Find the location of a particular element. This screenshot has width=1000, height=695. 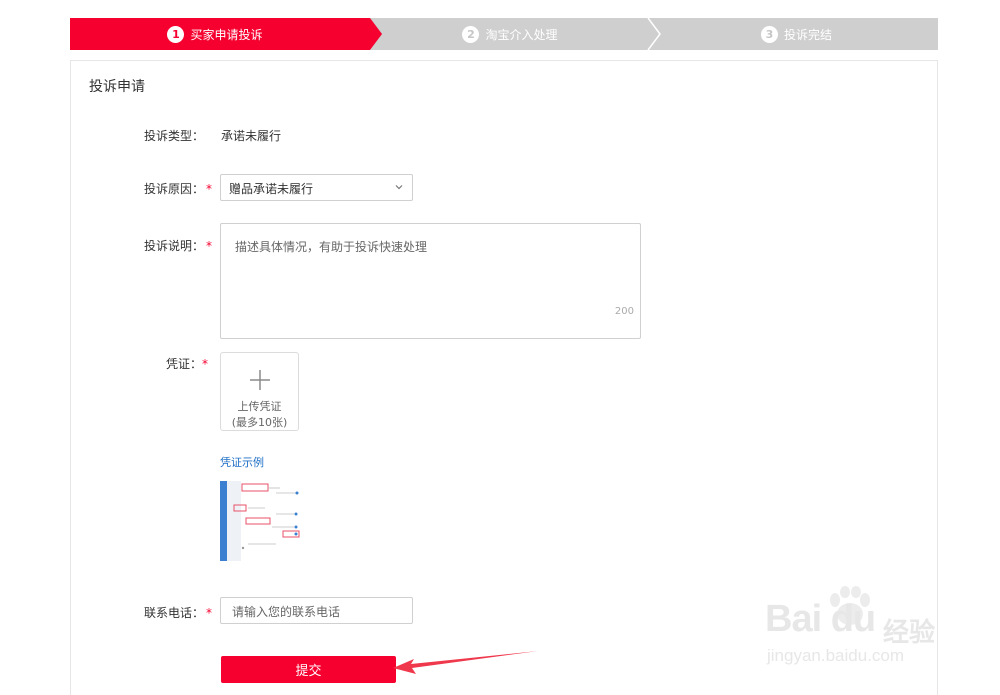

upload-label: 上传凭证 is located at coordinates (259, 406).